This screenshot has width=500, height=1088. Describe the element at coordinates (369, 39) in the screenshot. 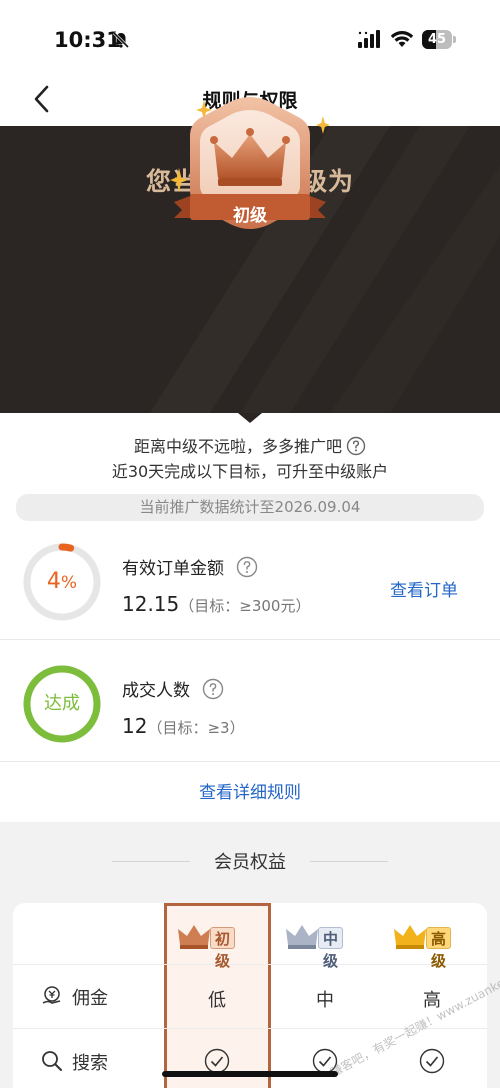

I see `cellular-signal-icon` at that location.